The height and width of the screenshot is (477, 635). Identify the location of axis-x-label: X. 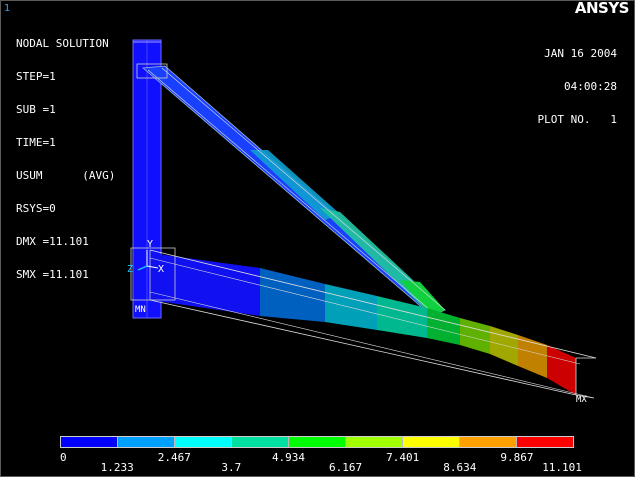
(161, 269).